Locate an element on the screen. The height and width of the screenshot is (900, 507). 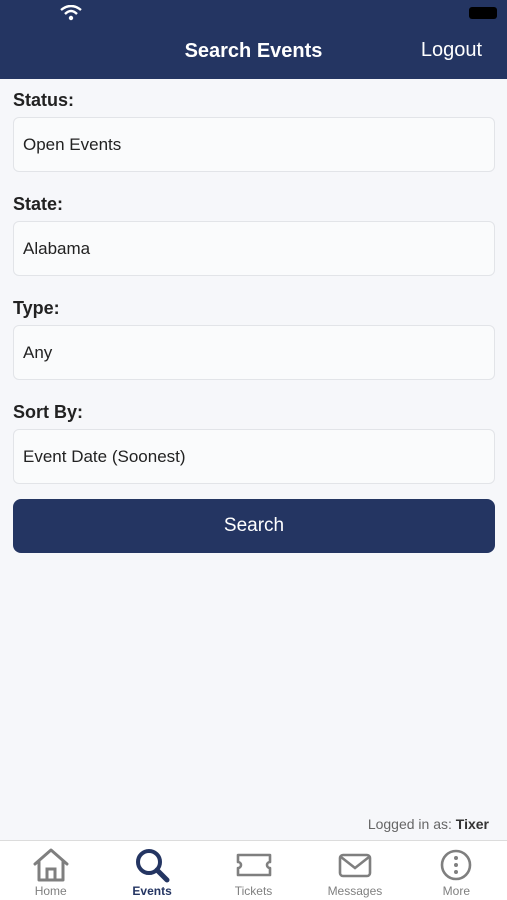
tab-events: Events is located at coordinates (151, 870).